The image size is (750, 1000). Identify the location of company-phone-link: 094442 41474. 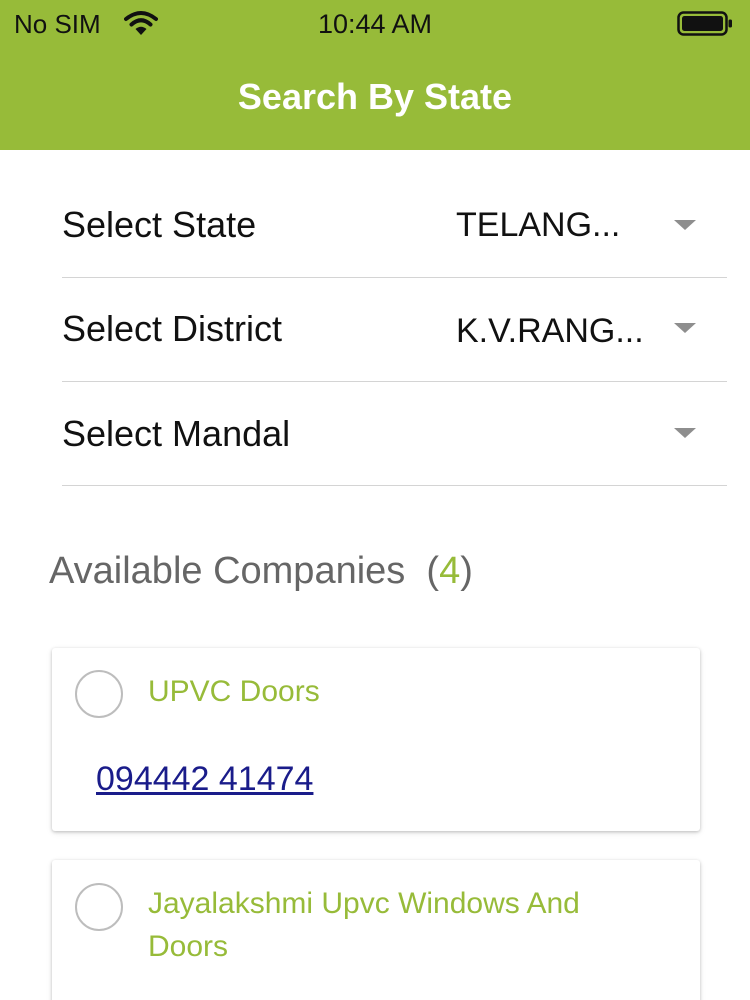
(204, 779).